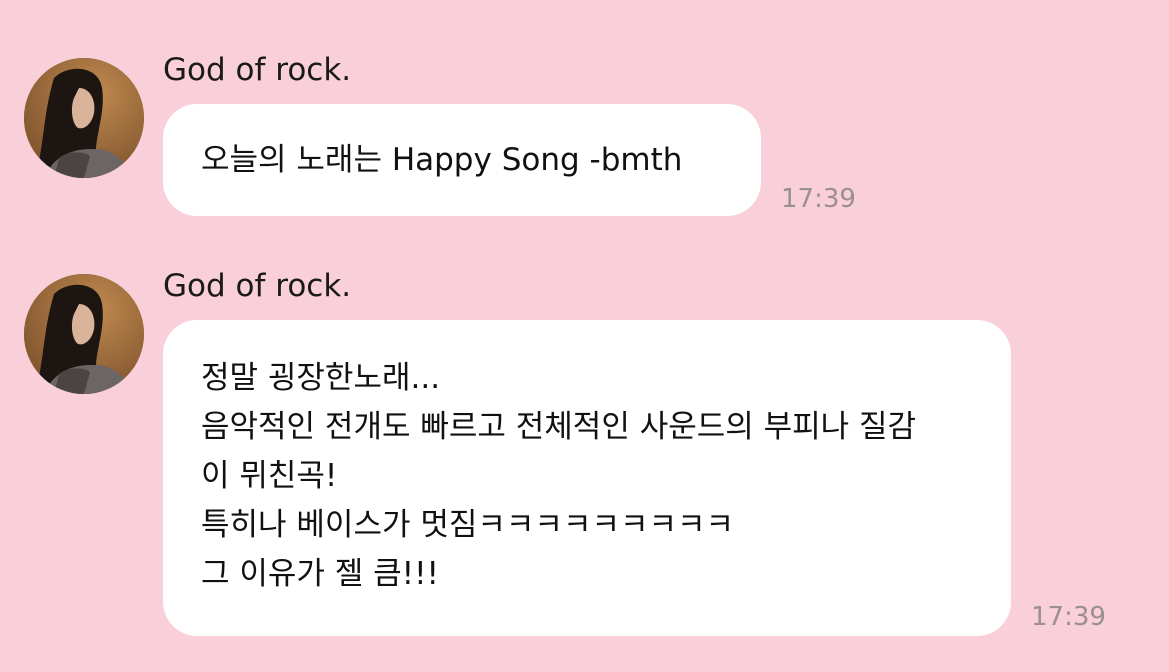  Describe the element at coordinates (320, 574) in the screenshot. I see `message-text-line: 그 이유가 젤 큼!!!` at that location.